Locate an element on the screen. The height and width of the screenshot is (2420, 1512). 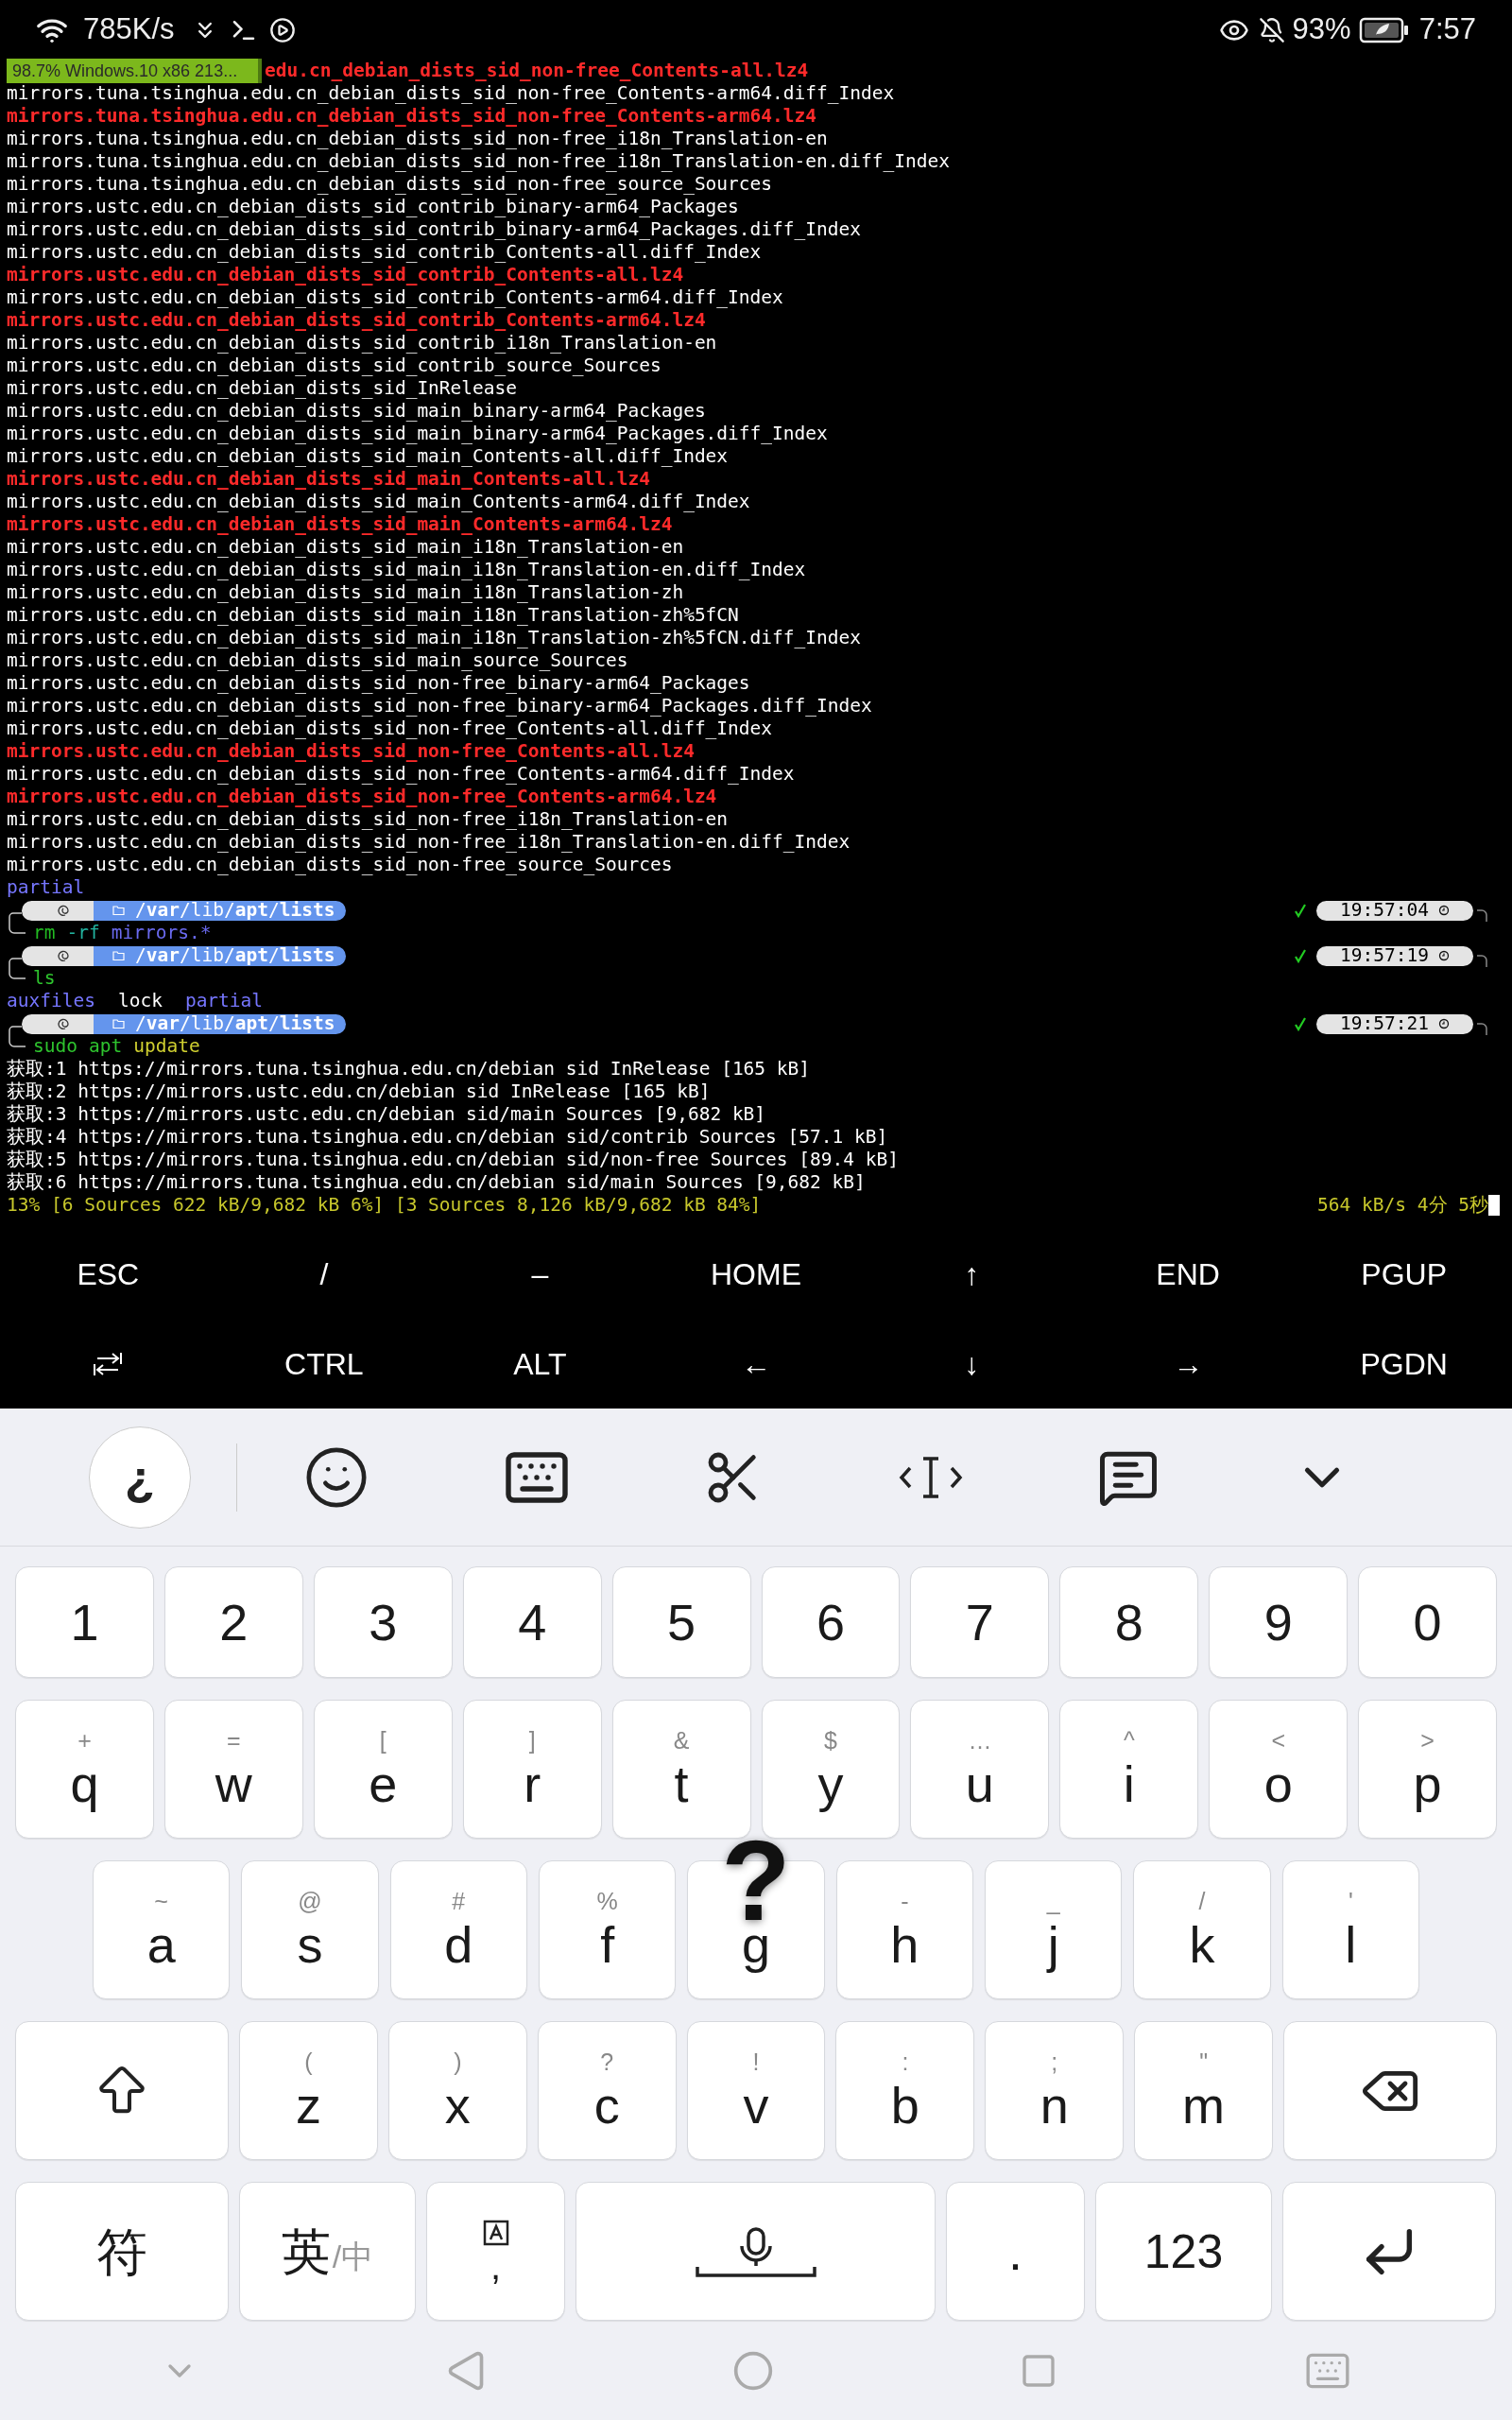
extra-key: PGDN is located at coordinates (1404, 1364).